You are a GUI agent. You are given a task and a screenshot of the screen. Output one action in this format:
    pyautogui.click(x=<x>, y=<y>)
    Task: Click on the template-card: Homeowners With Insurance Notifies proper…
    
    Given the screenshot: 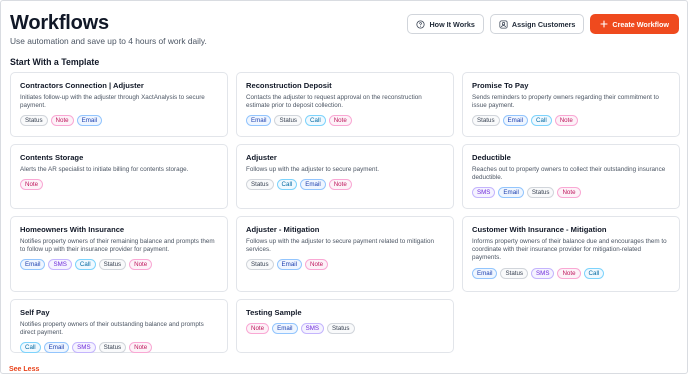 What is the action you would take?
    pyautogui.click(x=119, y=254)
    